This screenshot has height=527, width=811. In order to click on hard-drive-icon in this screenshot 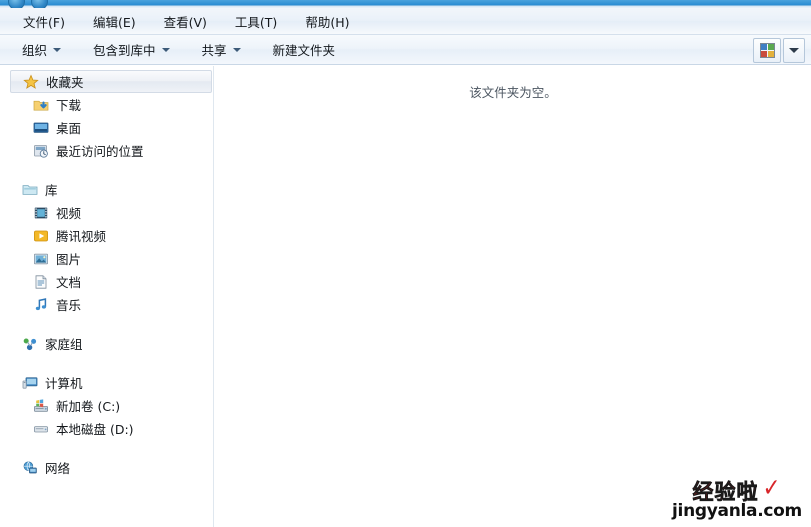, I will do `click(41, 429)`.